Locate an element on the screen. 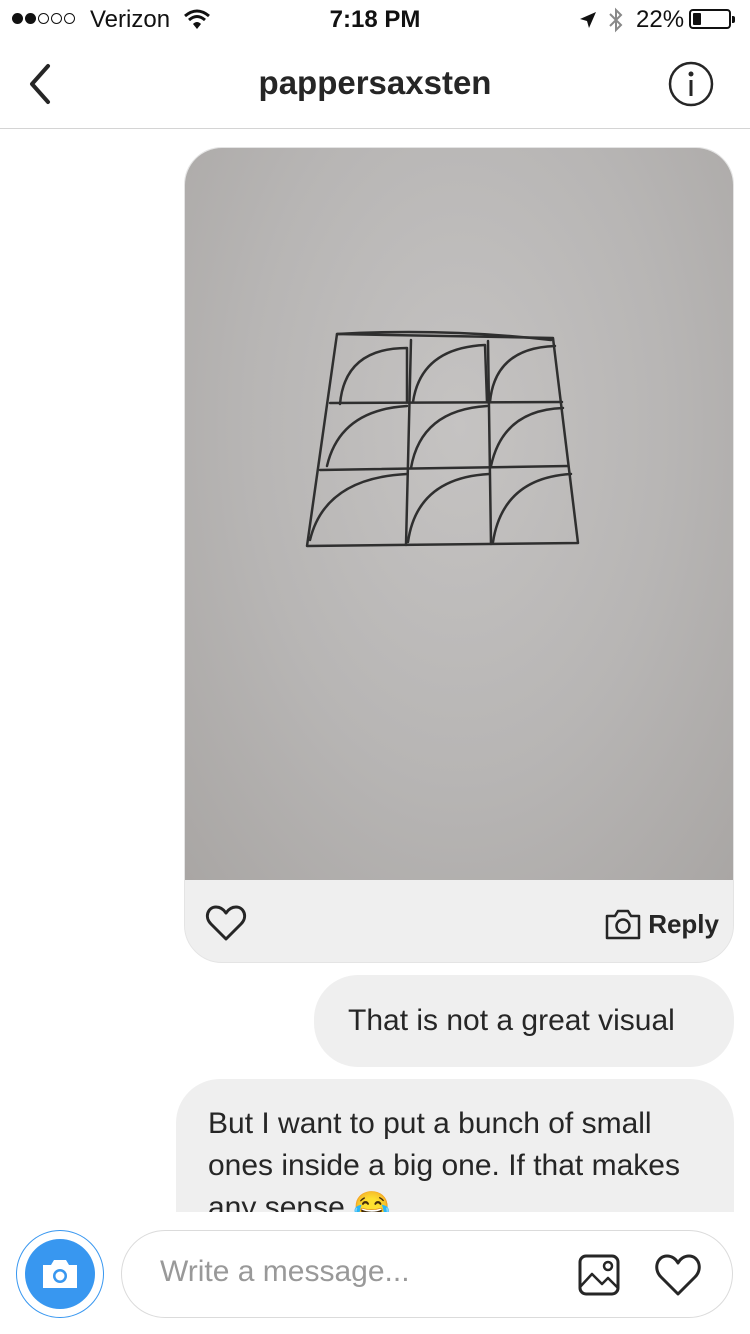 The width and height of the screenshot is (750, 1334). info-icon is located at coordinates (691, 84).